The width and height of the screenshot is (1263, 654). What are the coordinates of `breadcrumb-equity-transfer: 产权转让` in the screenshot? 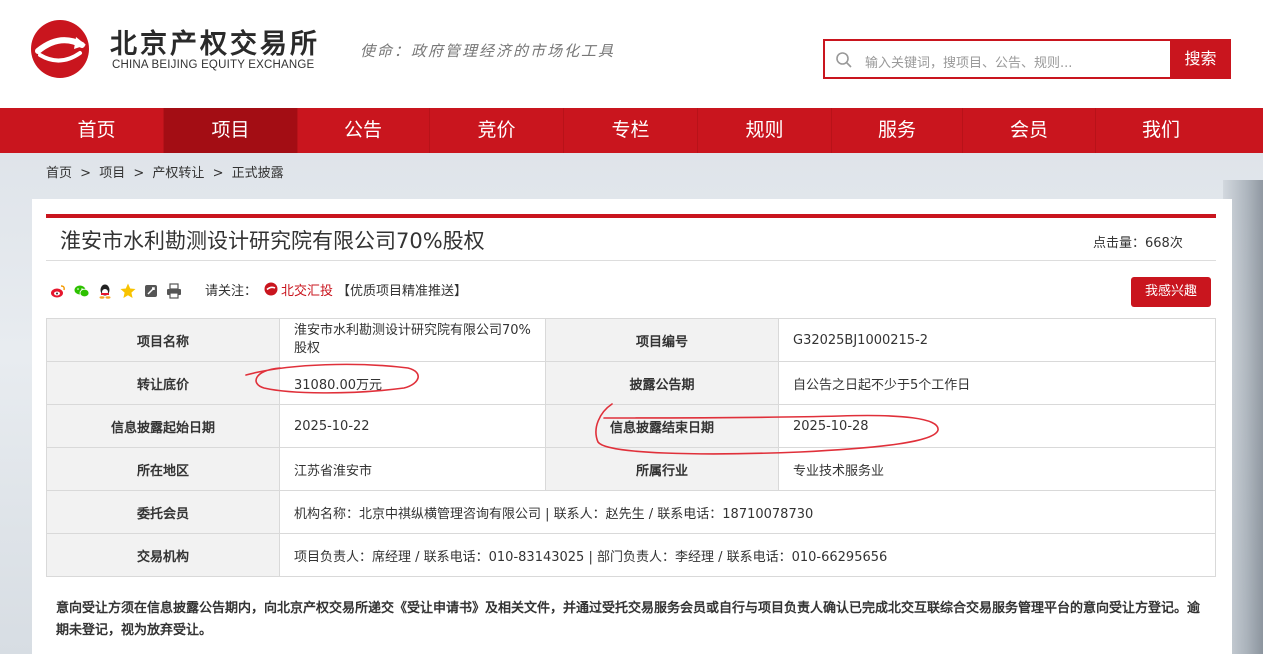 It's located at (178, 173).